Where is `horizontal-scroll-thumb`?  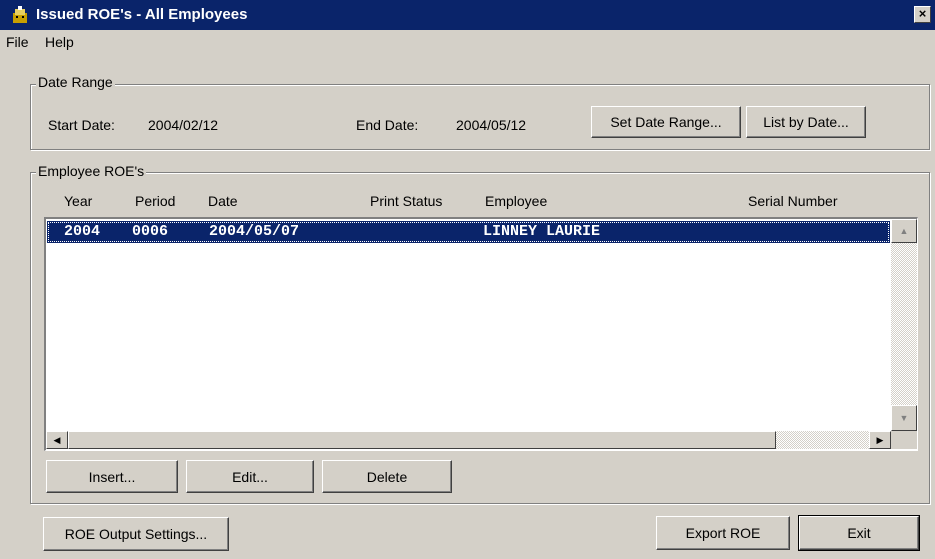
horizontal-scroll-thumb is located at coordinates (422, 440).